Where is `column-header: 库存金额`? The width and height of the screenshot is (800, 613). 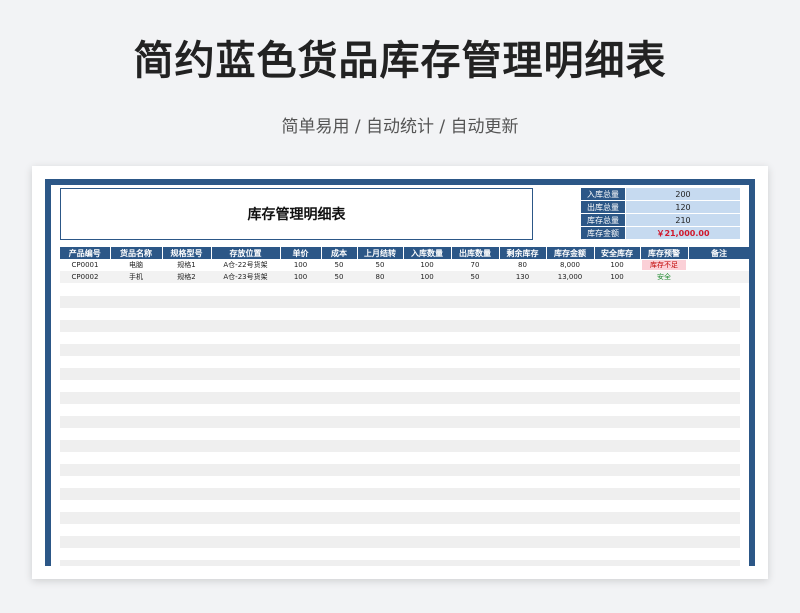 column-header: 库存金额 is located at coordinates (570, 253).